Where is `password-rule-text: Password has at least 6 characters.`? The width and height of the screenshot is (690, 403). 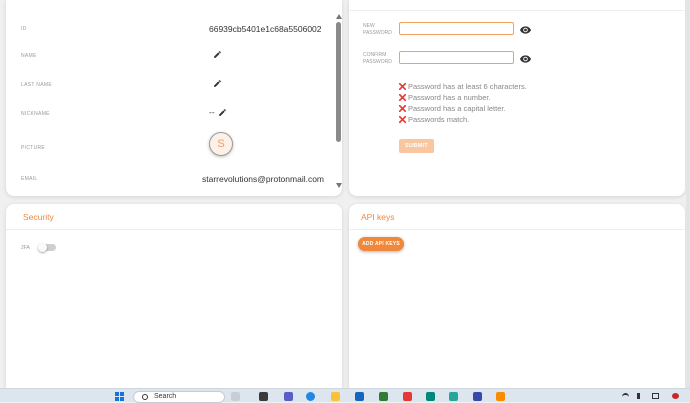 password-rule-text: Password has at least 6 characters. is located at coordinates (467, 86).